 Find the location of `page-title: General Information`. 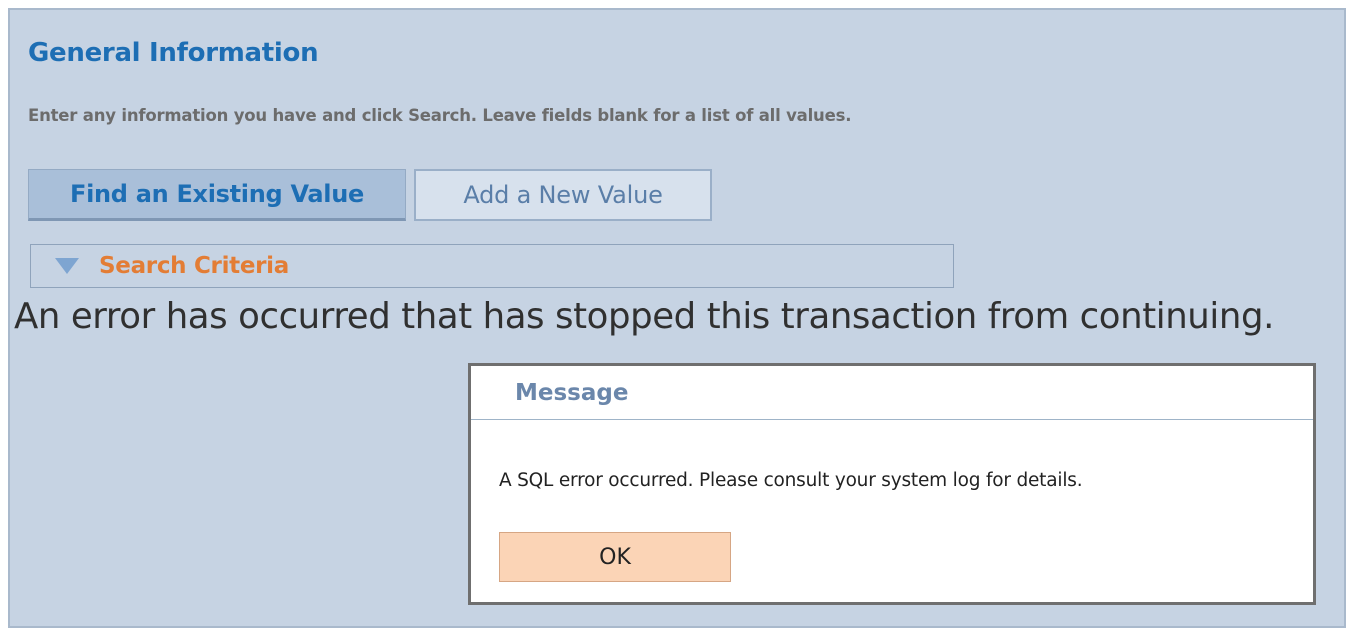

page-title: General Information is located at coordinates (173, 53).